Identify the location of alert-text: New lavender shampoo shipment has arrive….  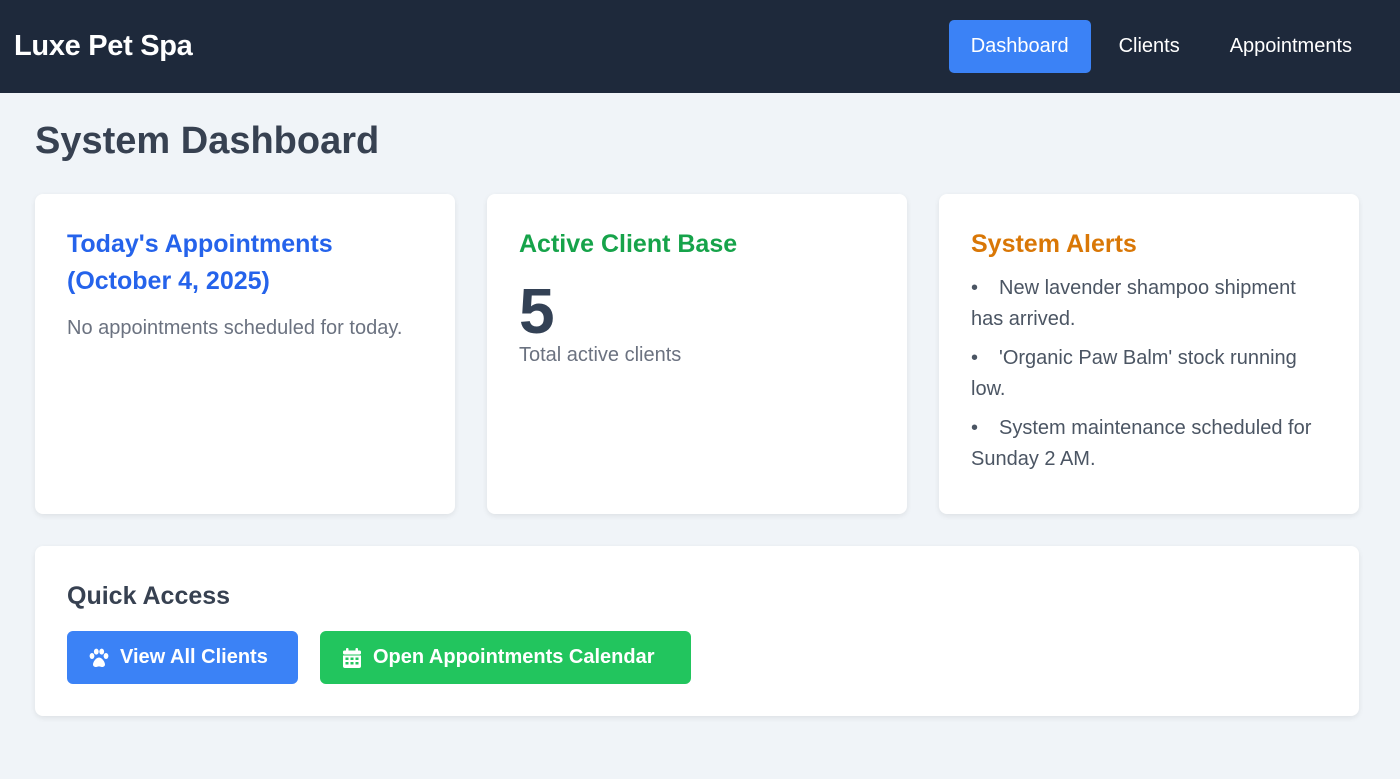
(1133, 303).